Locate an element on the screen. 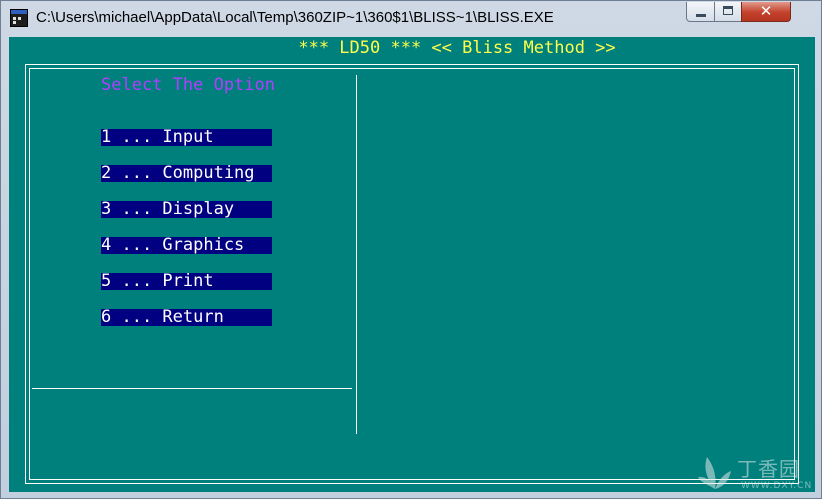 This screenshot has width=822, height=499. watermark-text: 丁香园 is located at coordinates (768, 469).